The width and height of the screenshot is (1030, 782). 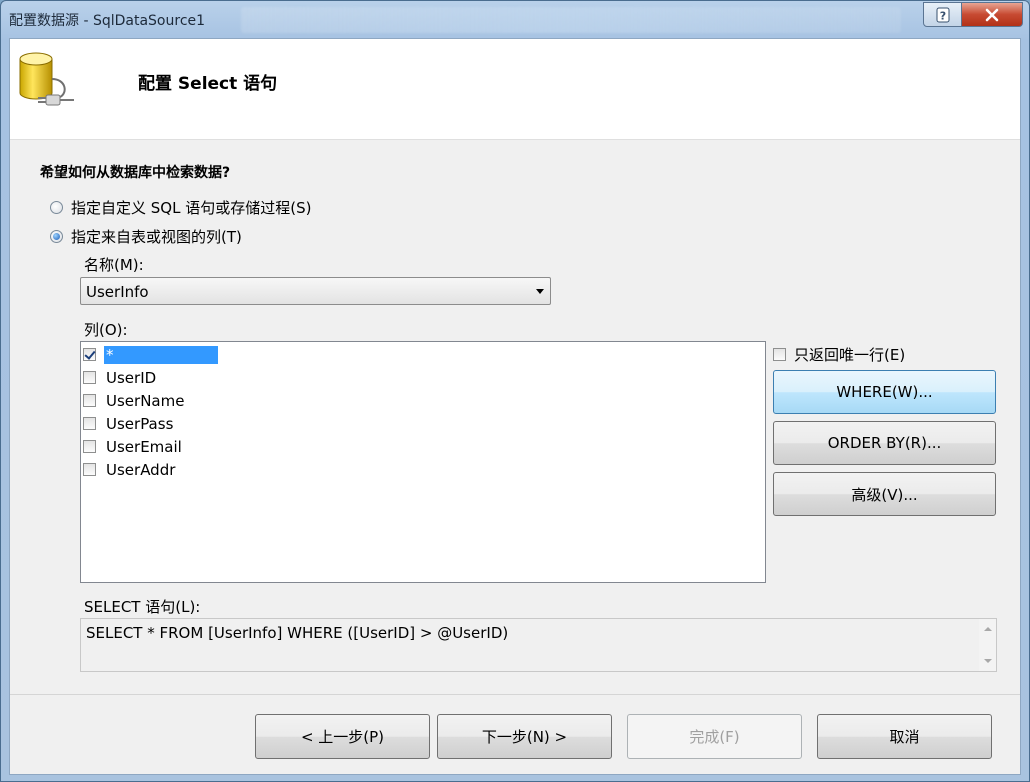 What do you see at coordinates (135, 173) in the screenshot?
I see `retrieval-question: 希望如何从数据库中检索数据?` at bounding box center [135, 173].